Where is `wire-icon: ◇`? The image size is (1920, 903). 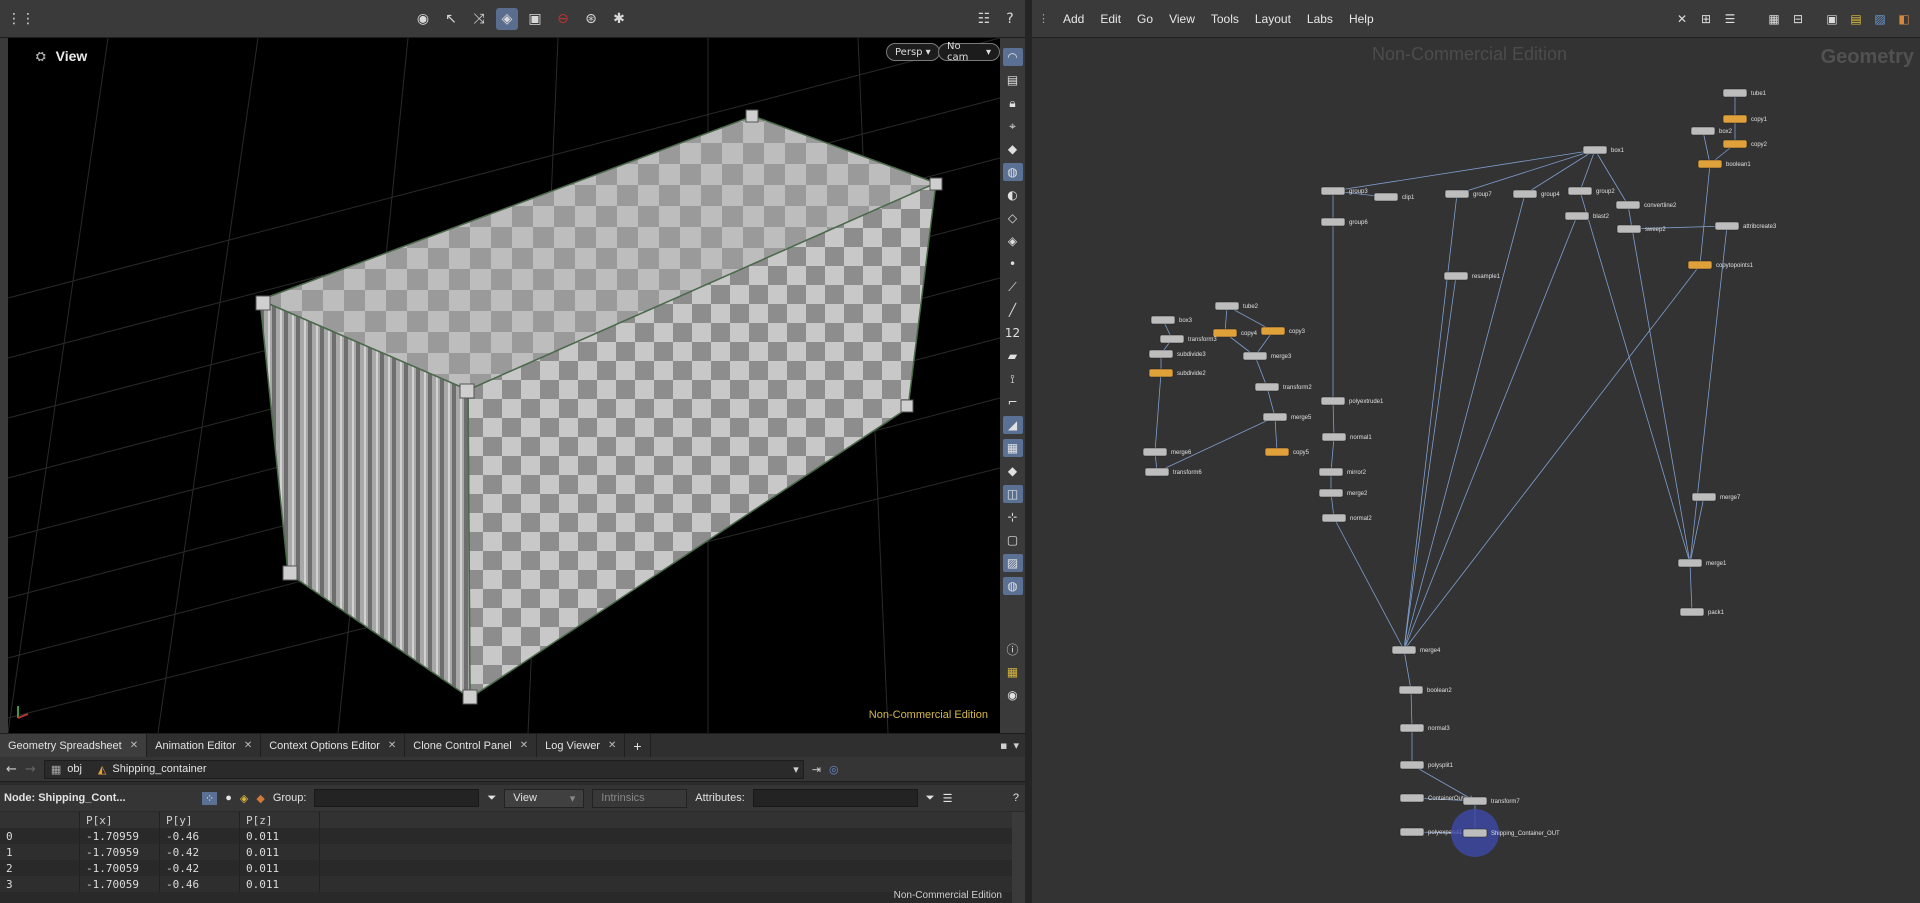 wire-icon: ◇ is located at coordinates (1013, 218).